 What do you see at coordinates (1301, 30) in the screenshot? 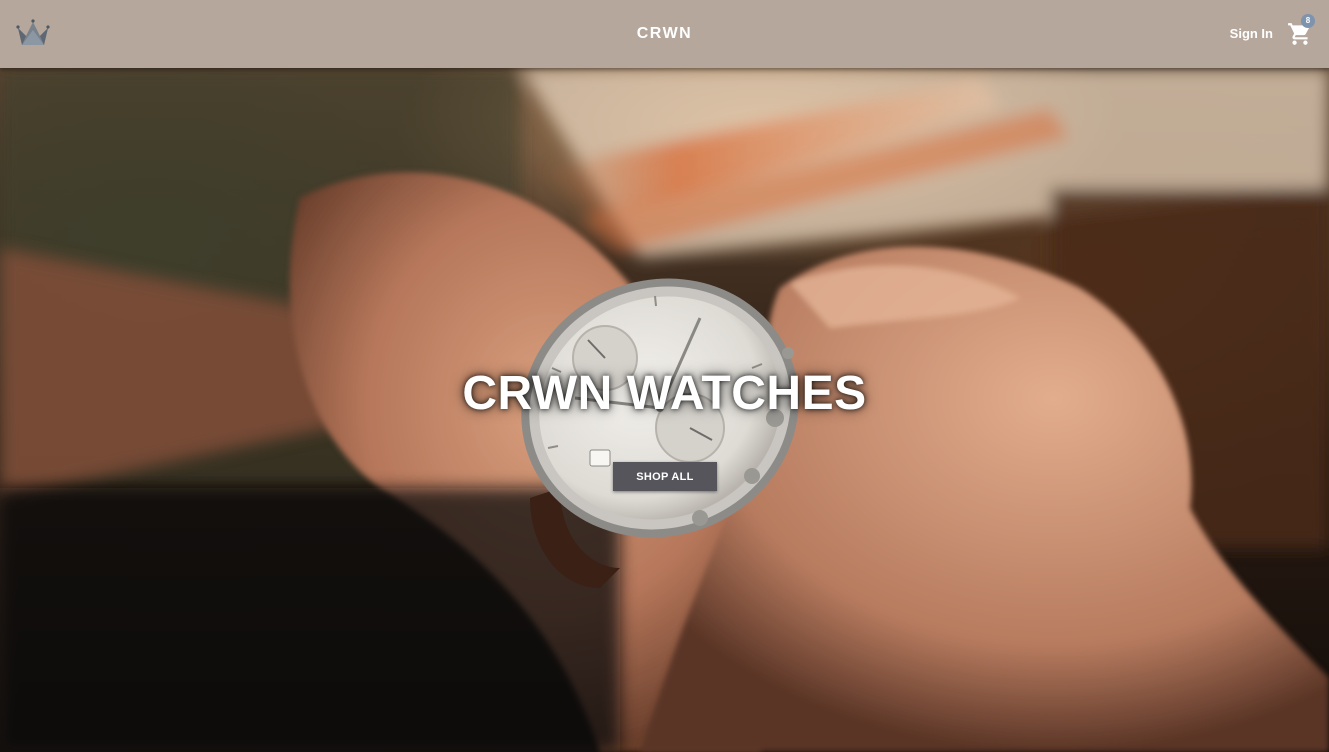
I see `cart-button: 8` at bounding box center [1301, 30].